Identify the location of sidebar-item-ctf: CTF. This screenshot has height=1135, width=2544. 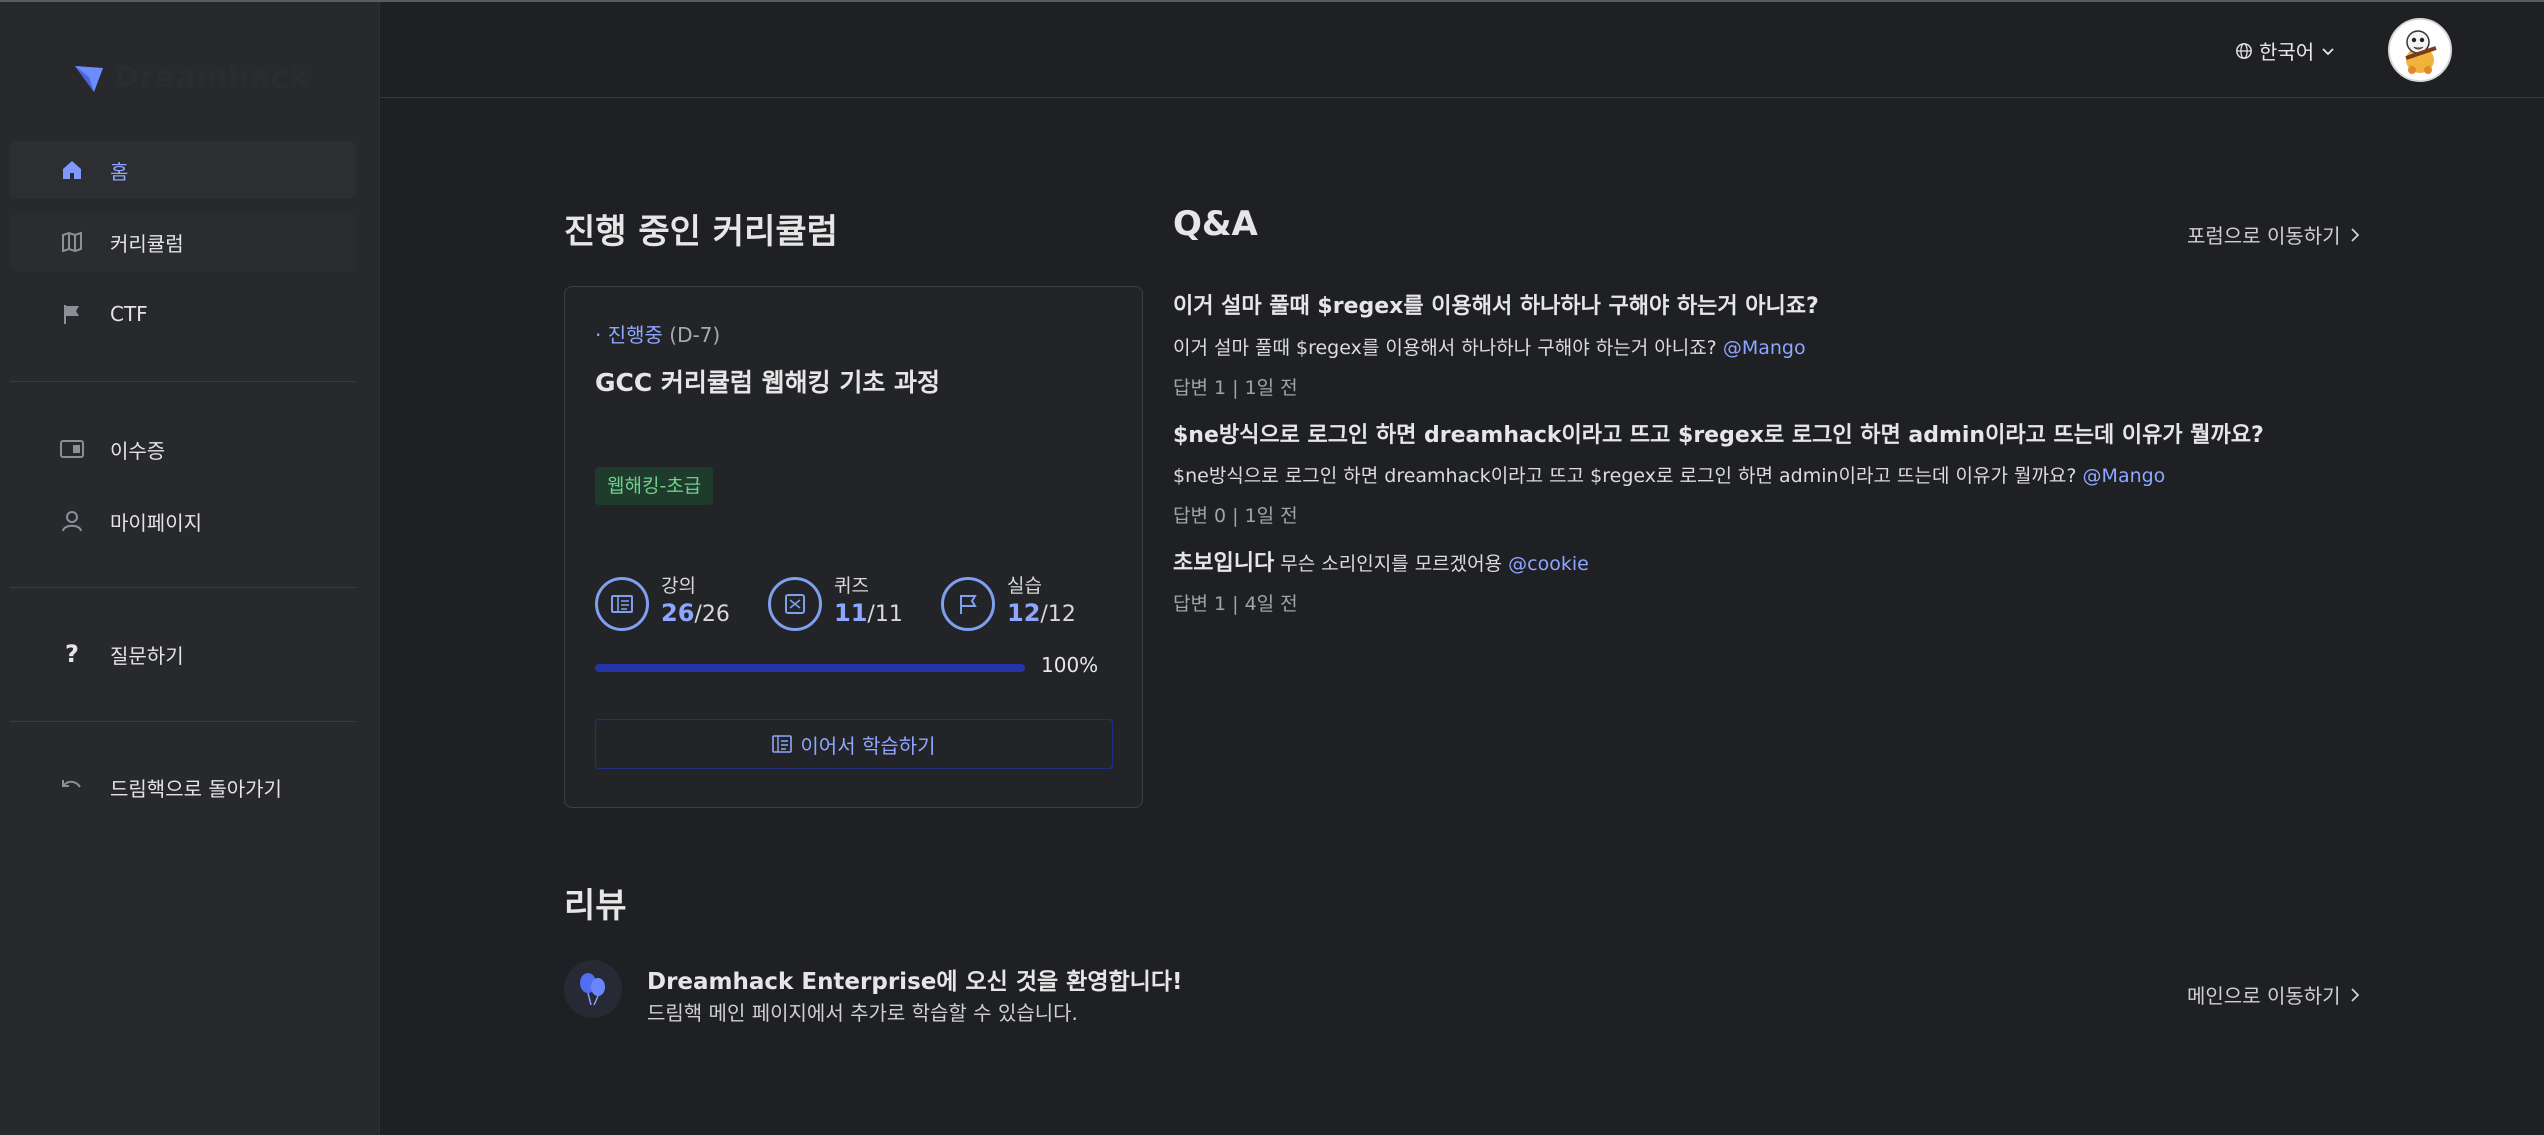
(183, 314).